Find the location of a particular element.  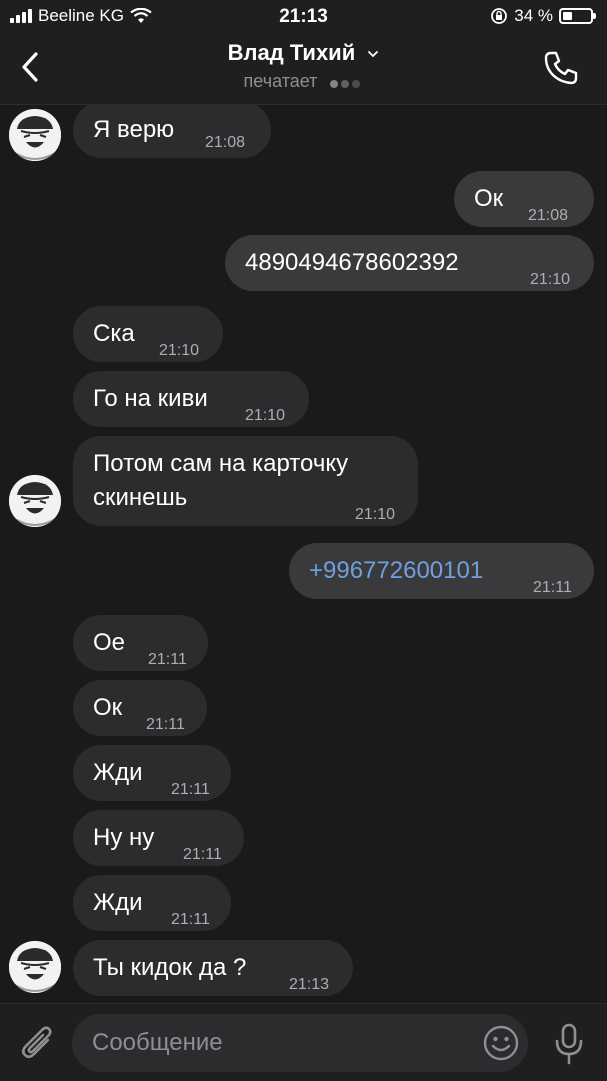

typing-status: печатает is located at coordinates (303, 82).